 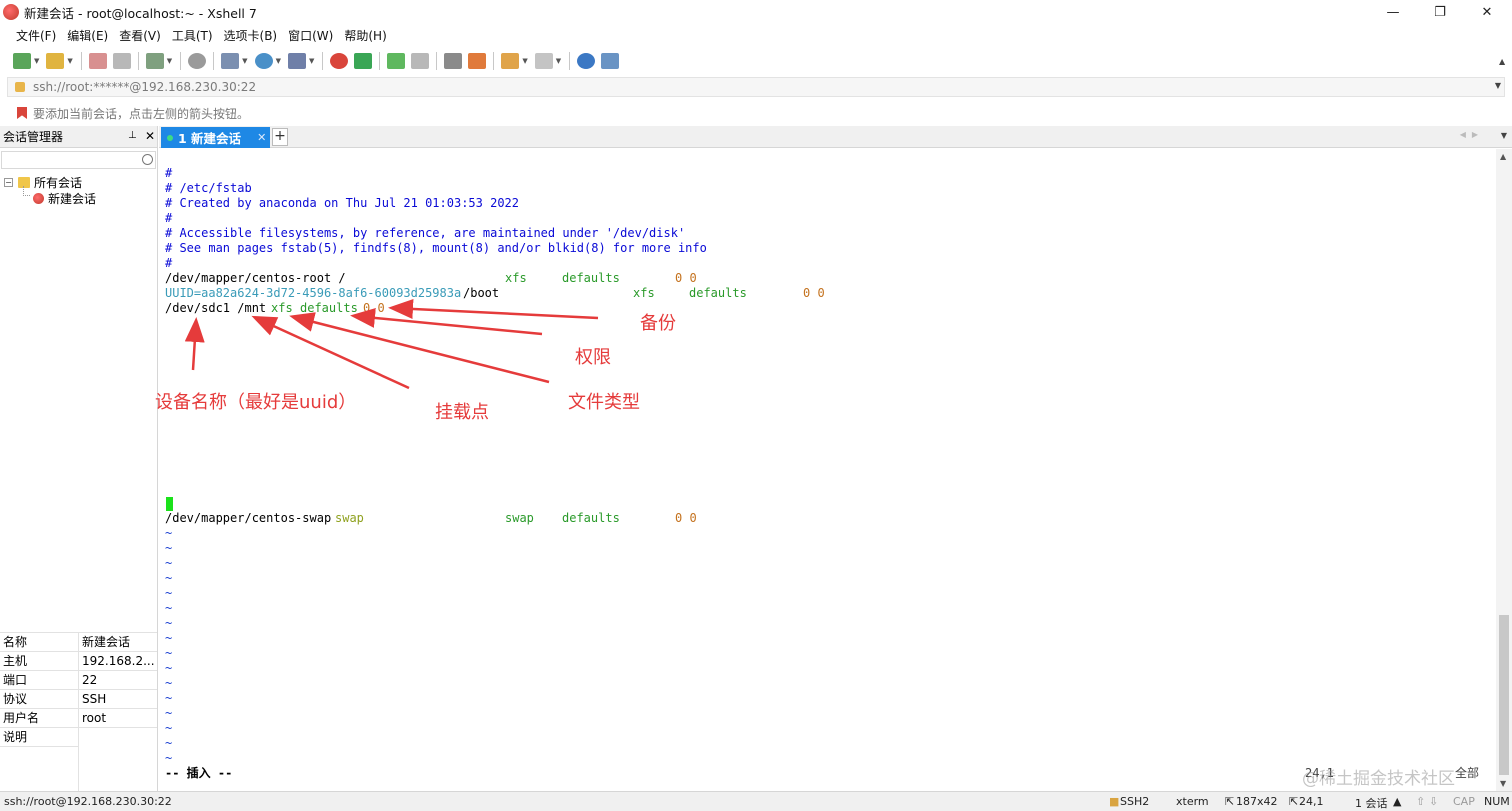 I want to click on properties-icon, so click(x=154, y=61).